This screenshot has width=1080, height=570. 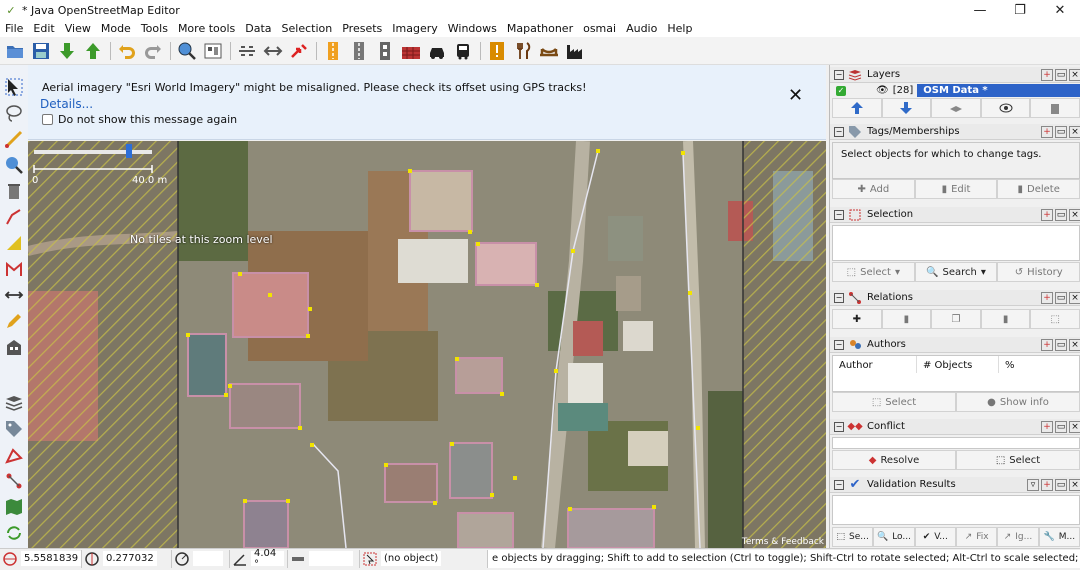 I want to click on delete-relation-button: ▮, so click(x=1005, y=319).